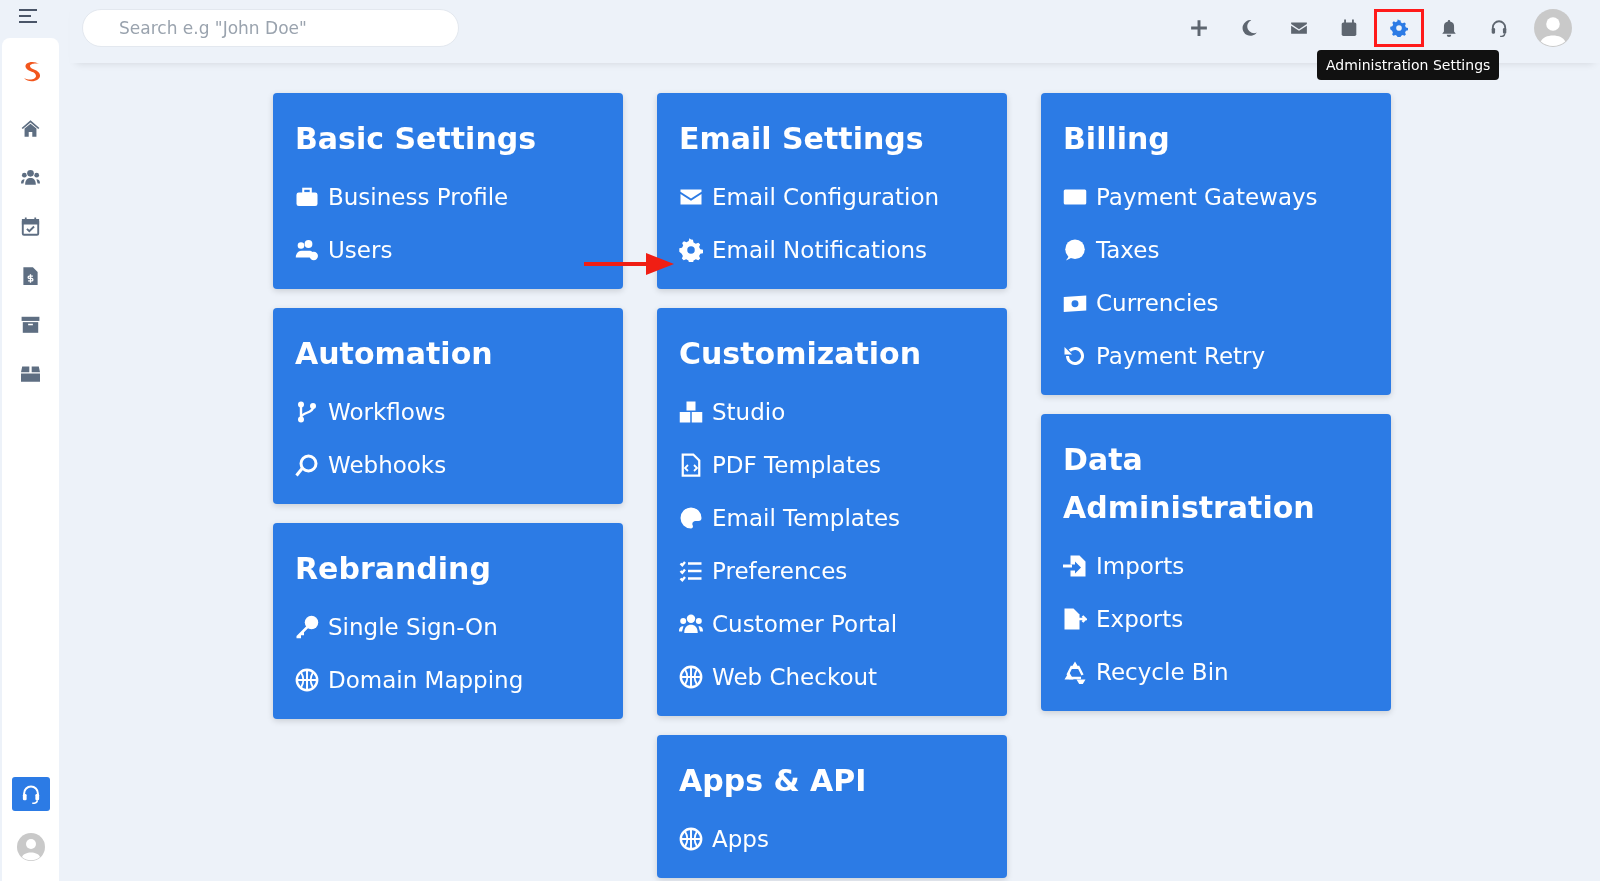  I want to click on card-title: Customization, so click(801, 354).